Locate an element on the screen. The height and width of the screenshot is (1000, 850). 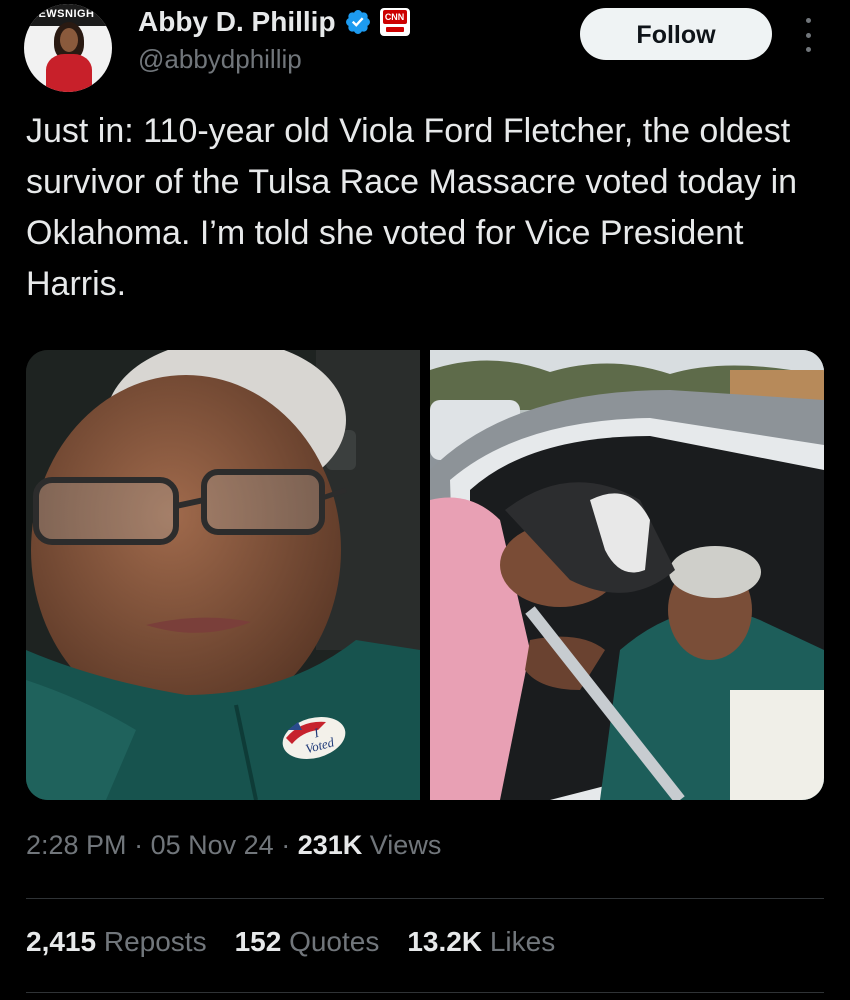
cnn-logo-icon: CNN is located at coordinates (394, 22).